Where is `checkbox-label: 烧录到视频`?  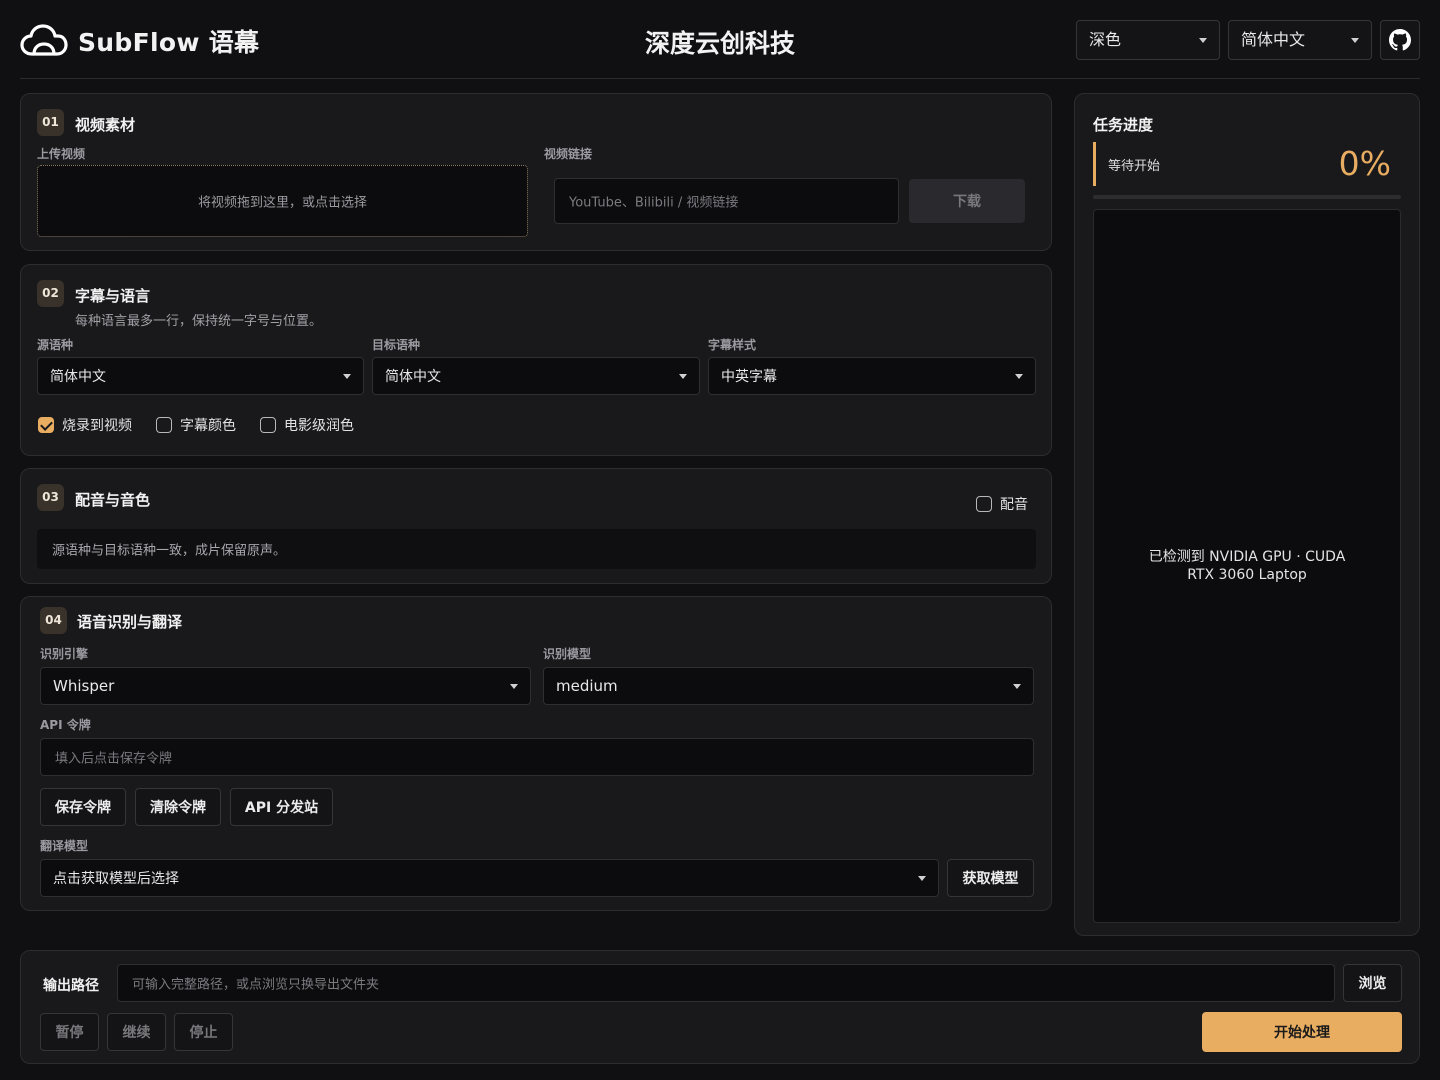
checkbox-label: 烧录到视频 is located at coordinates (97, 426).